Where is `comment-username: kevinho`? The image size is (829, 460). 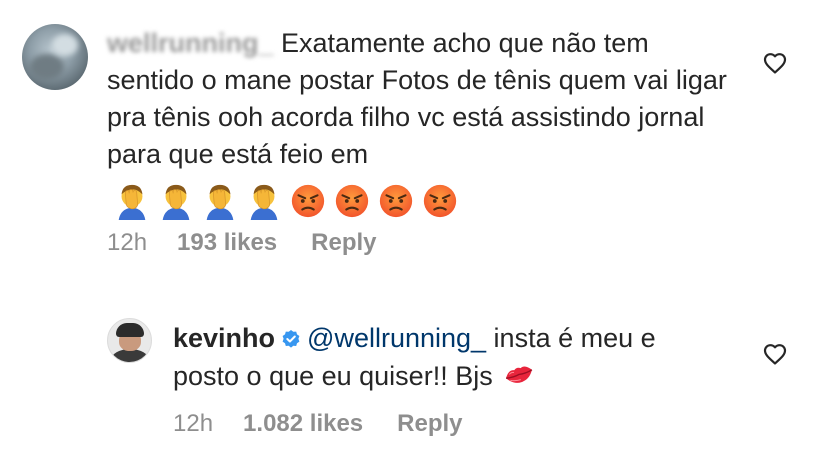 comment-username: kevinho is located at coordinates (224, 338).